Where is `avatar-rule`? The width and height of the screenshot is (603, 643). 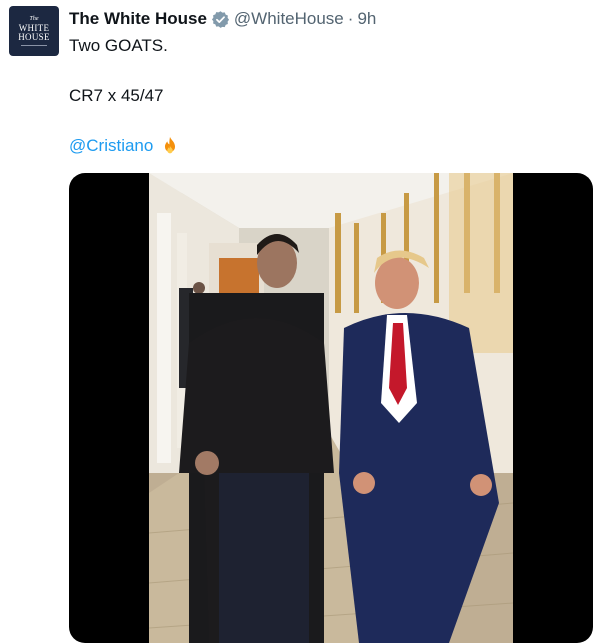 avatar-rule is located at coordinates (34, 45).